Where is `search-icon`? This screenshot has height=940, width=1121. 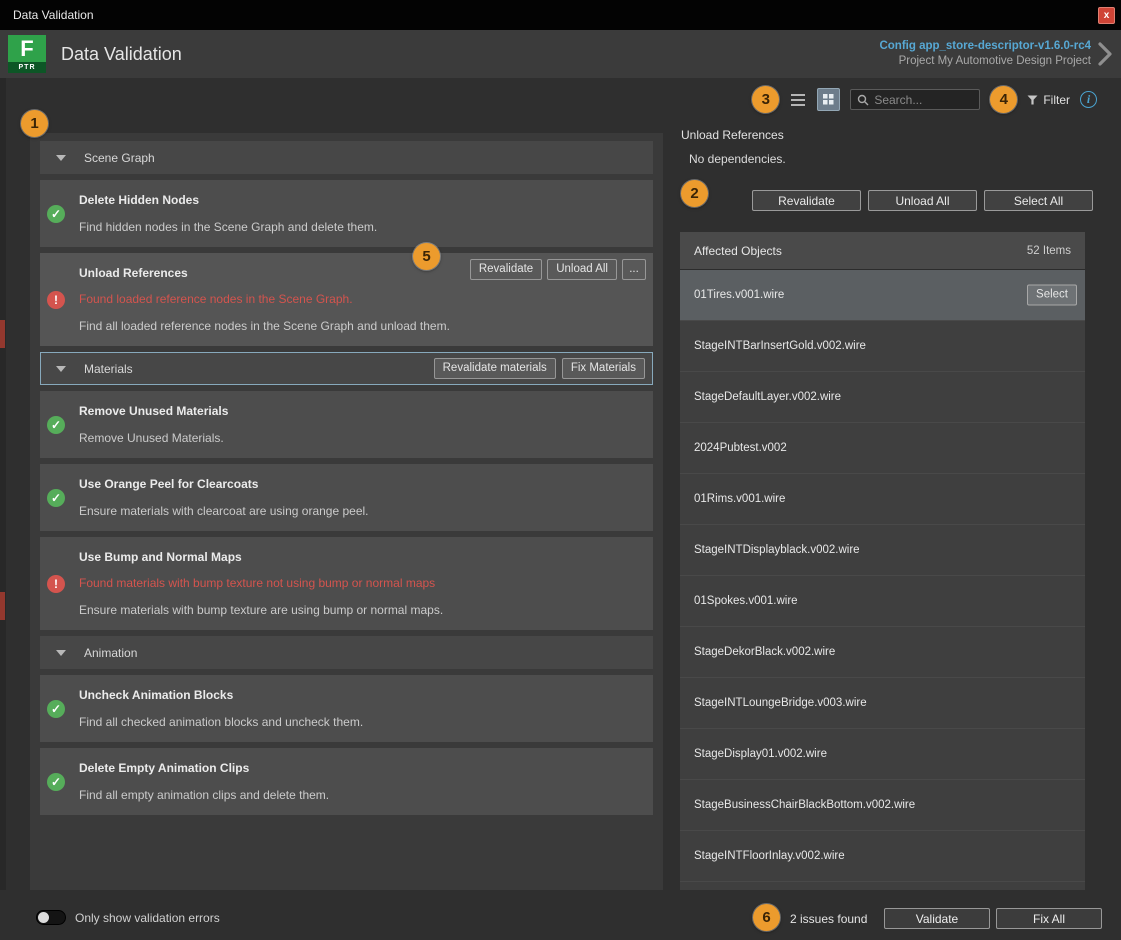
search-icon is located at coordinates (863, 99).